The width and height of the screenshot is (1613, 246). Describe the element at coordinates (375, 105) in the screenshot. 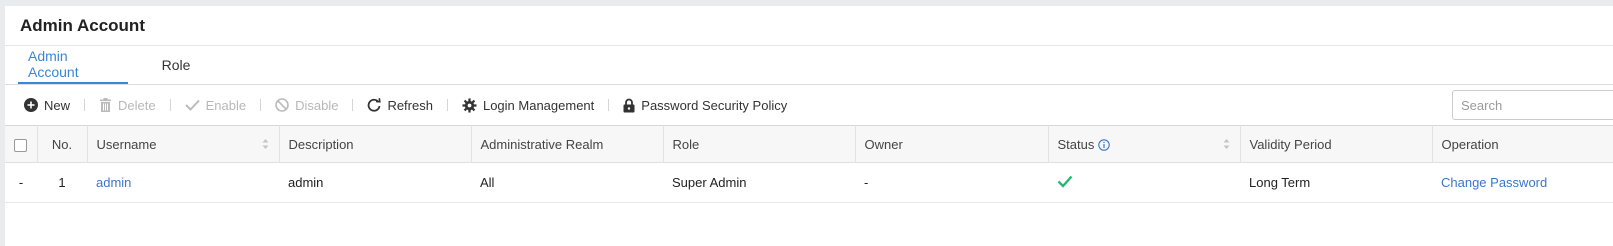

I see `refresh-icon` at that location.